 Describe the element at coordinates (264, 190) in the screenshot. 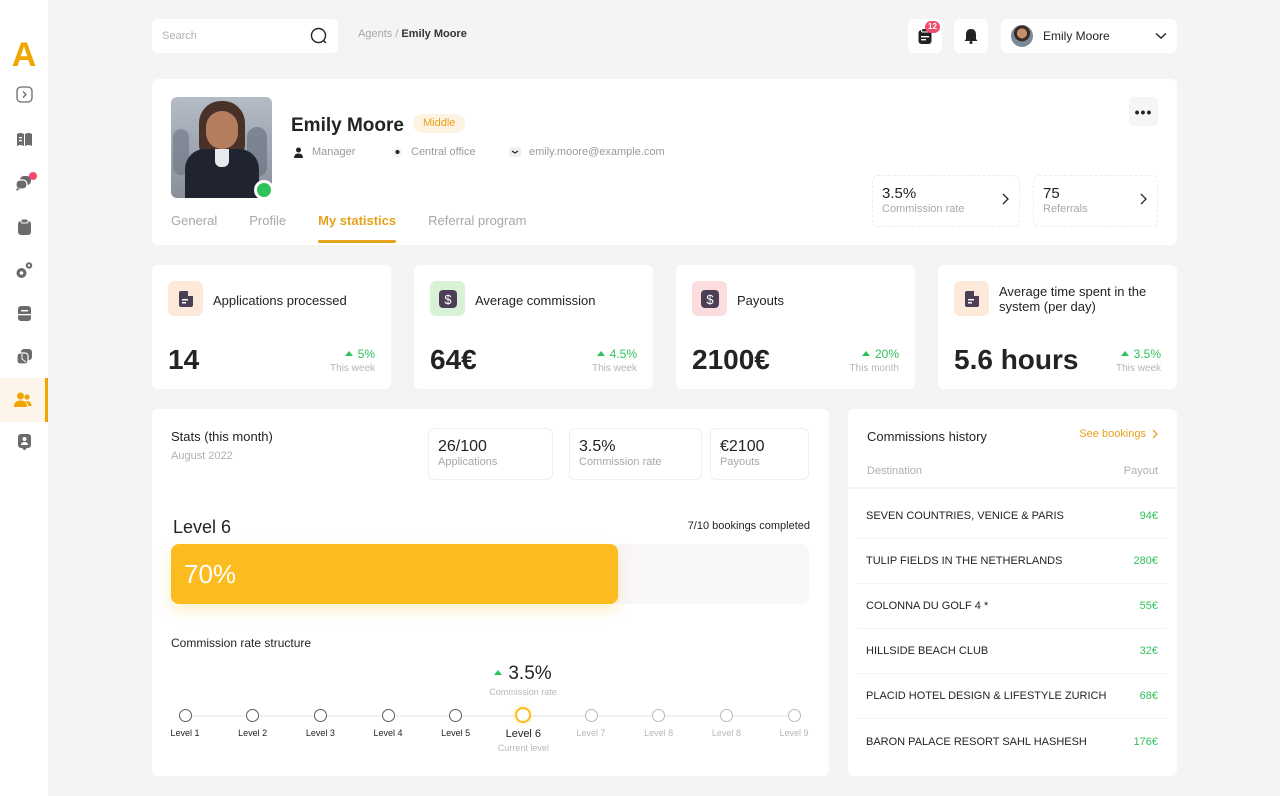

I see `online-status-indicator` at that location.